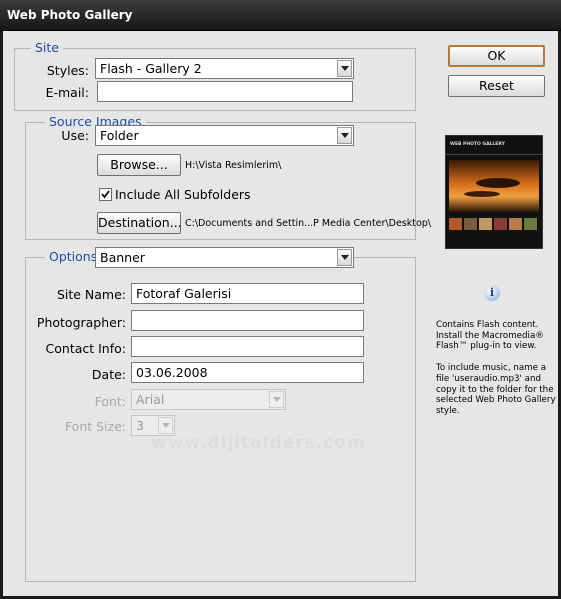 The image size is (561, 599). I want to click on info-icon: i, so click(492, 293).